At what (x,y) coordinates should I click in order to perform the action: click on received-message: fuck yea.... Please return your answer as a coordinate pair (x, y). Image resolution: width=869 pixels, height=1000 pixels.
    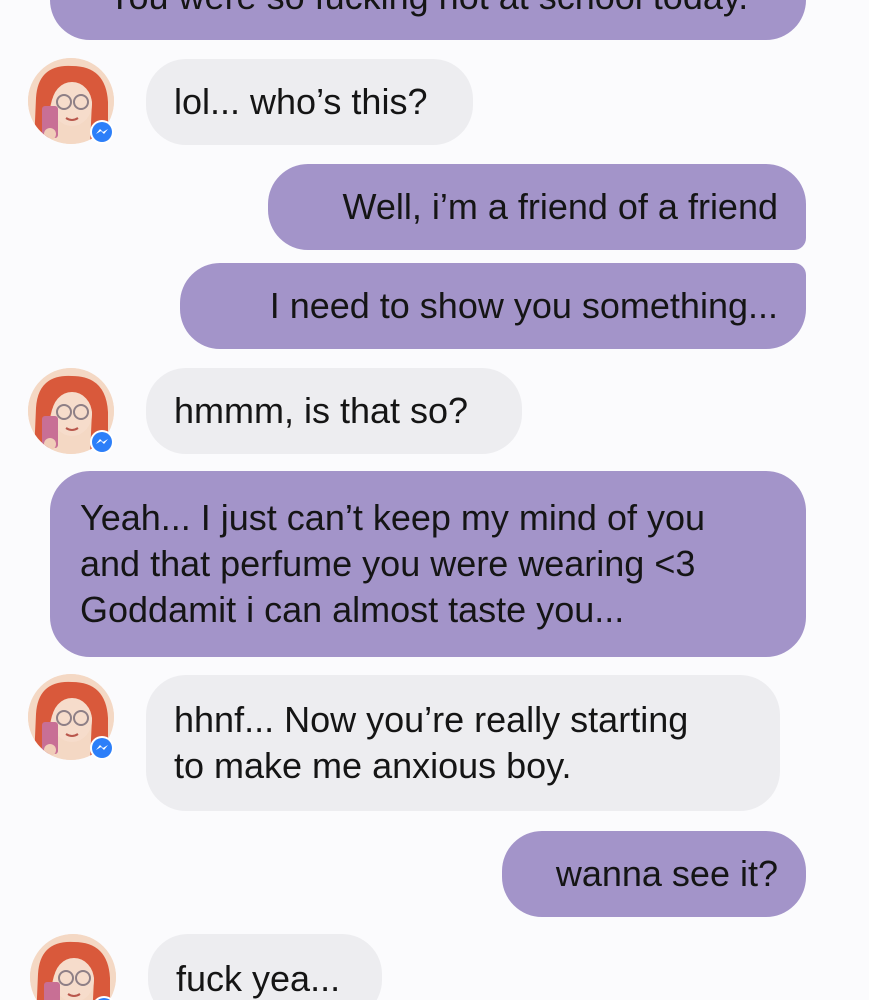
    Looking at the image, I should click on (265, 967).